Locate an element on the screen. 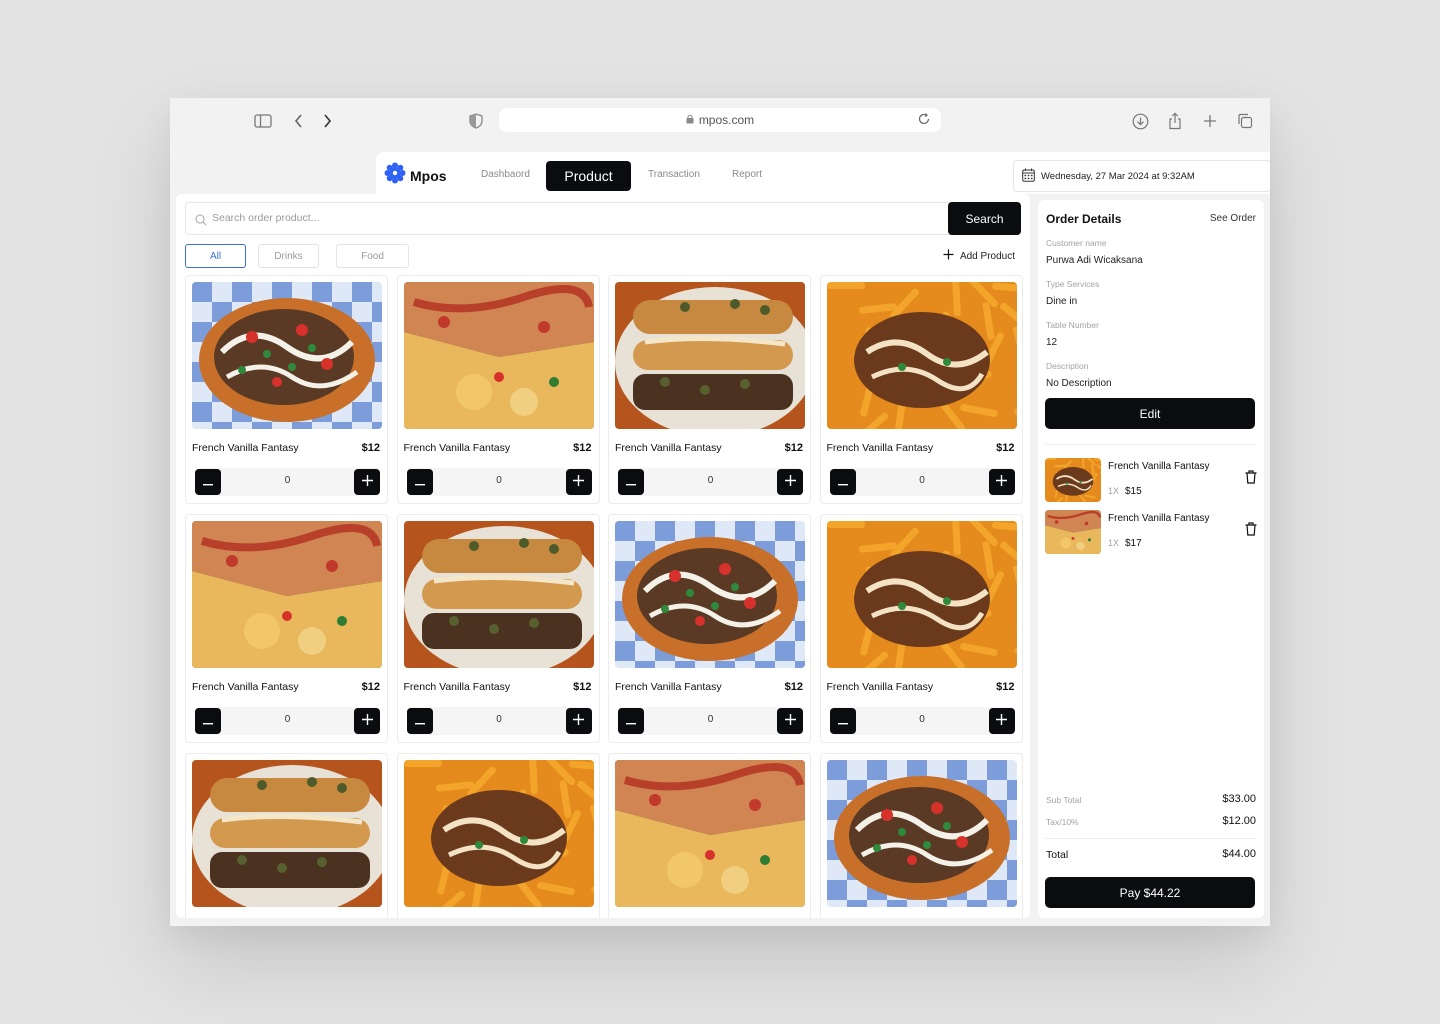 This screenshot has height=1024, width=1440. add-product-label: Add Product is located at coordinates (987, 256).